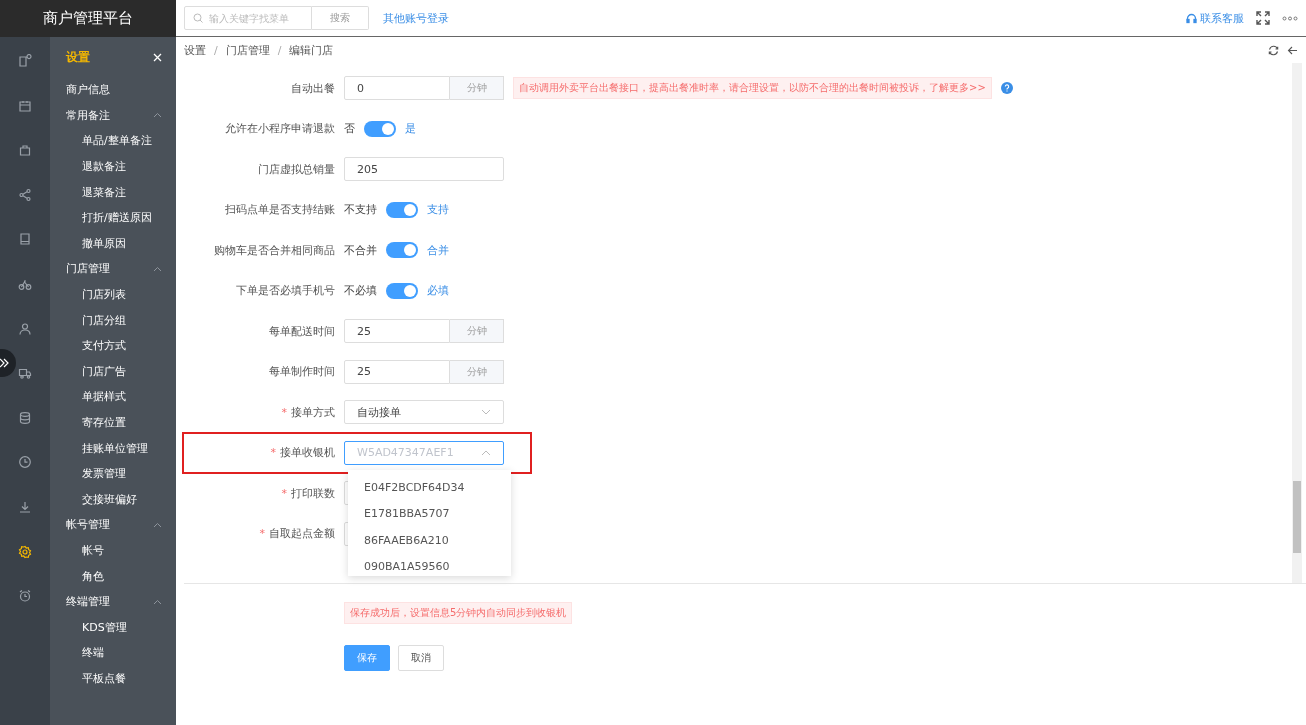 The height and width of the screenshot is (725, 1306). Describe the element at coordinates (349, 129) in the screenshot. I see `switch-off-label: 否` at that location.